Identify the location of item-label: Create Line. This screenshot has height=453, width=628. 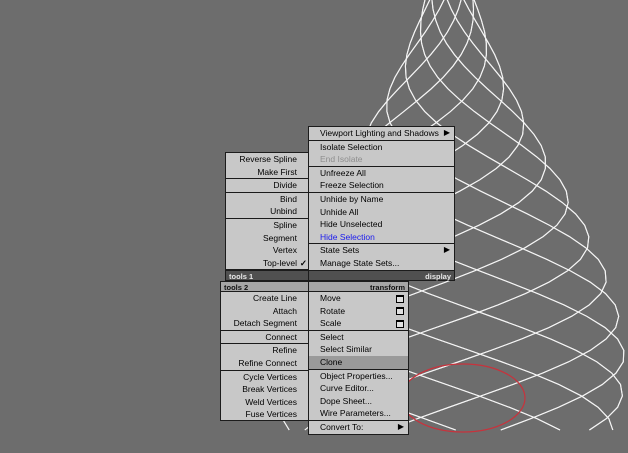
(275, 298).